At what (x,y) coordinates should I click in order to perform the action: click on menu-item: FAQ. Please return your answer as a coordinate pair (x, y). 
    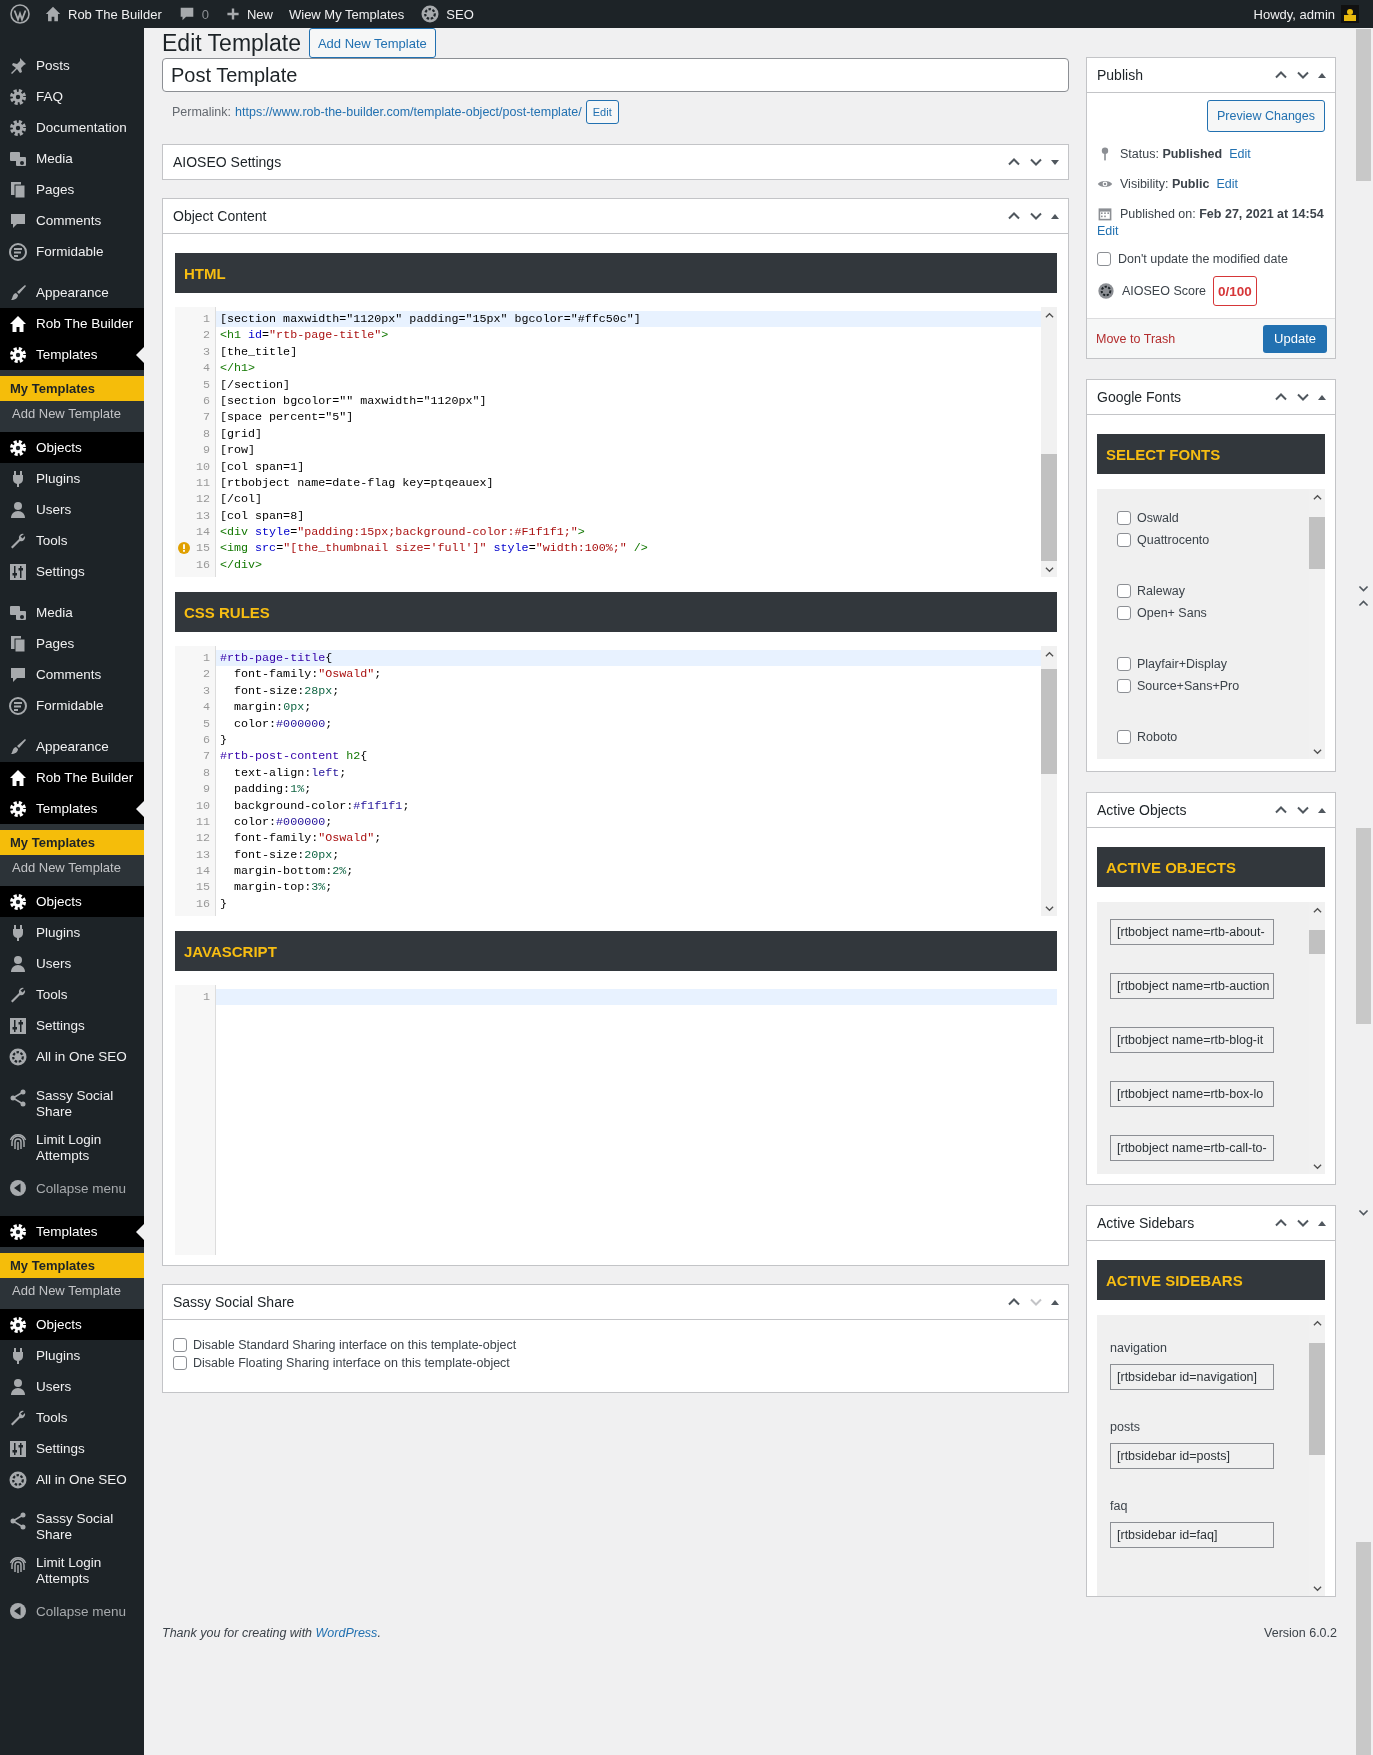
    Looking at the image, I should click on (72, 96).